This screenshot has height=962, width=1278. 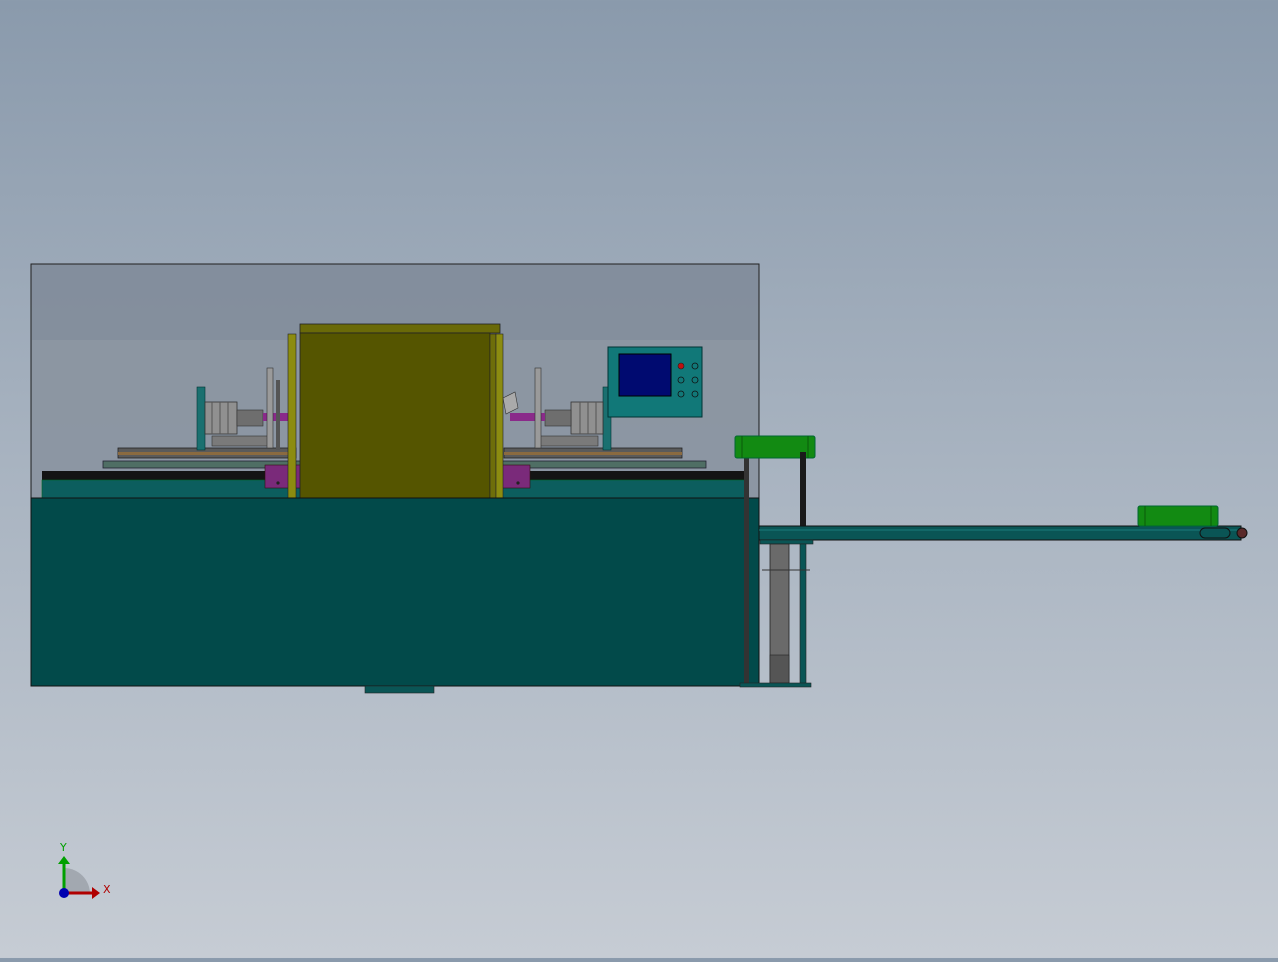 What do you see at coordinates (399, 689) in the screenshot?
I see `cabinet-foot` at bounding box center [399, 689].